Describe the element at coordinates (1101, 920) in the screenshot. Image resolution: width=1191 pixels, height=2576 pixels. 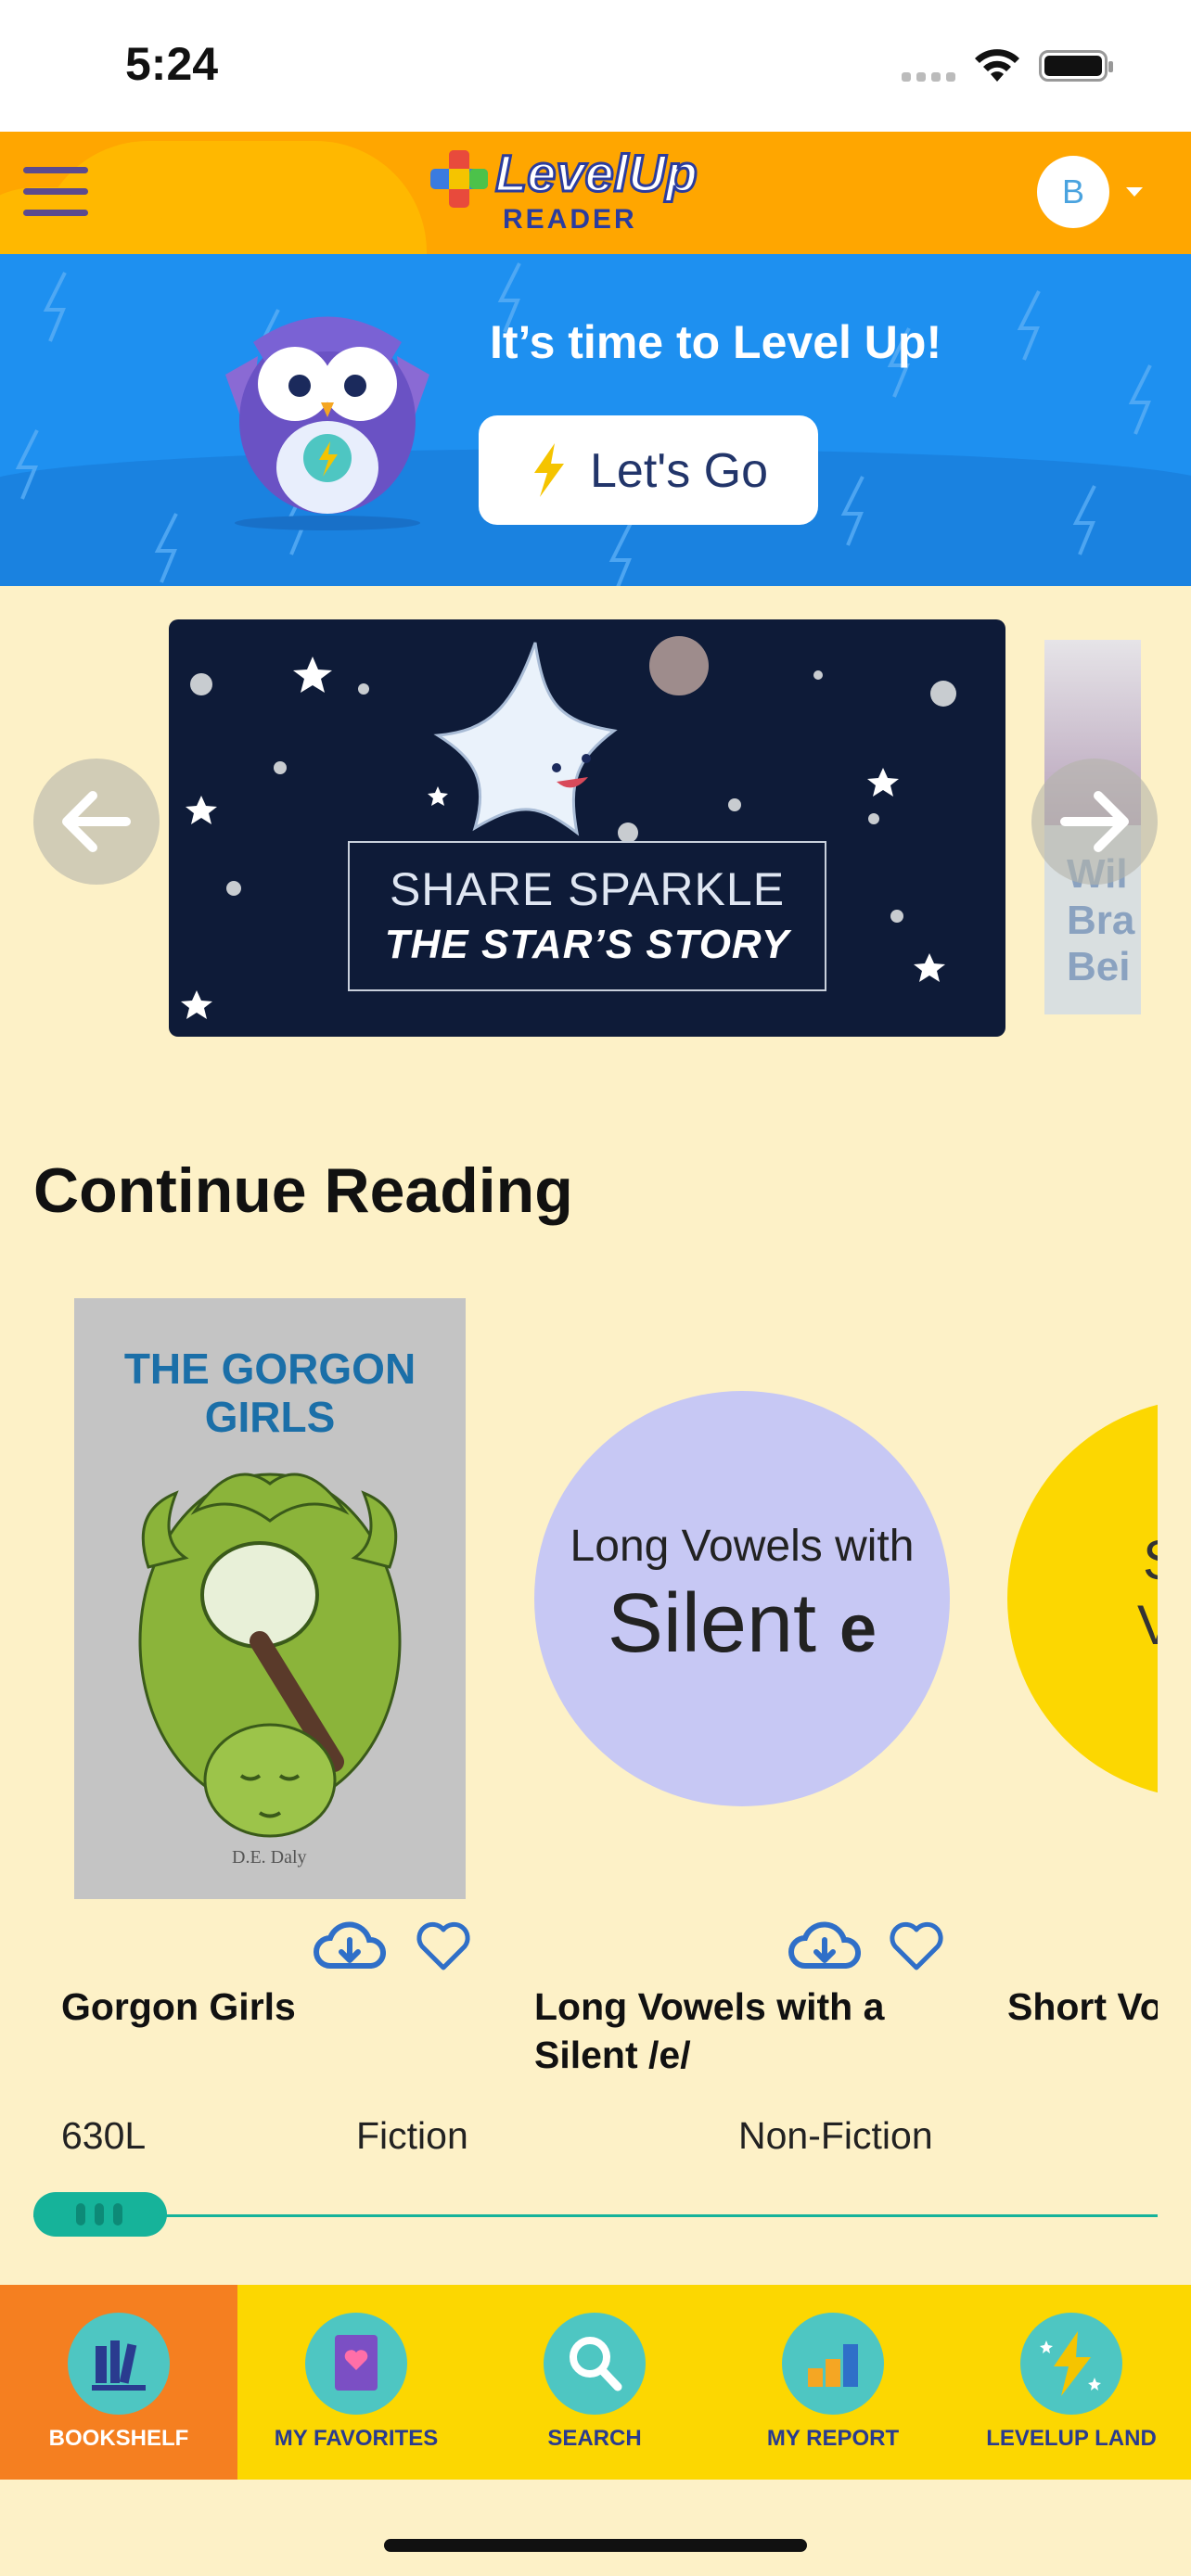
I see `peek-text-2: Bra` at that location.